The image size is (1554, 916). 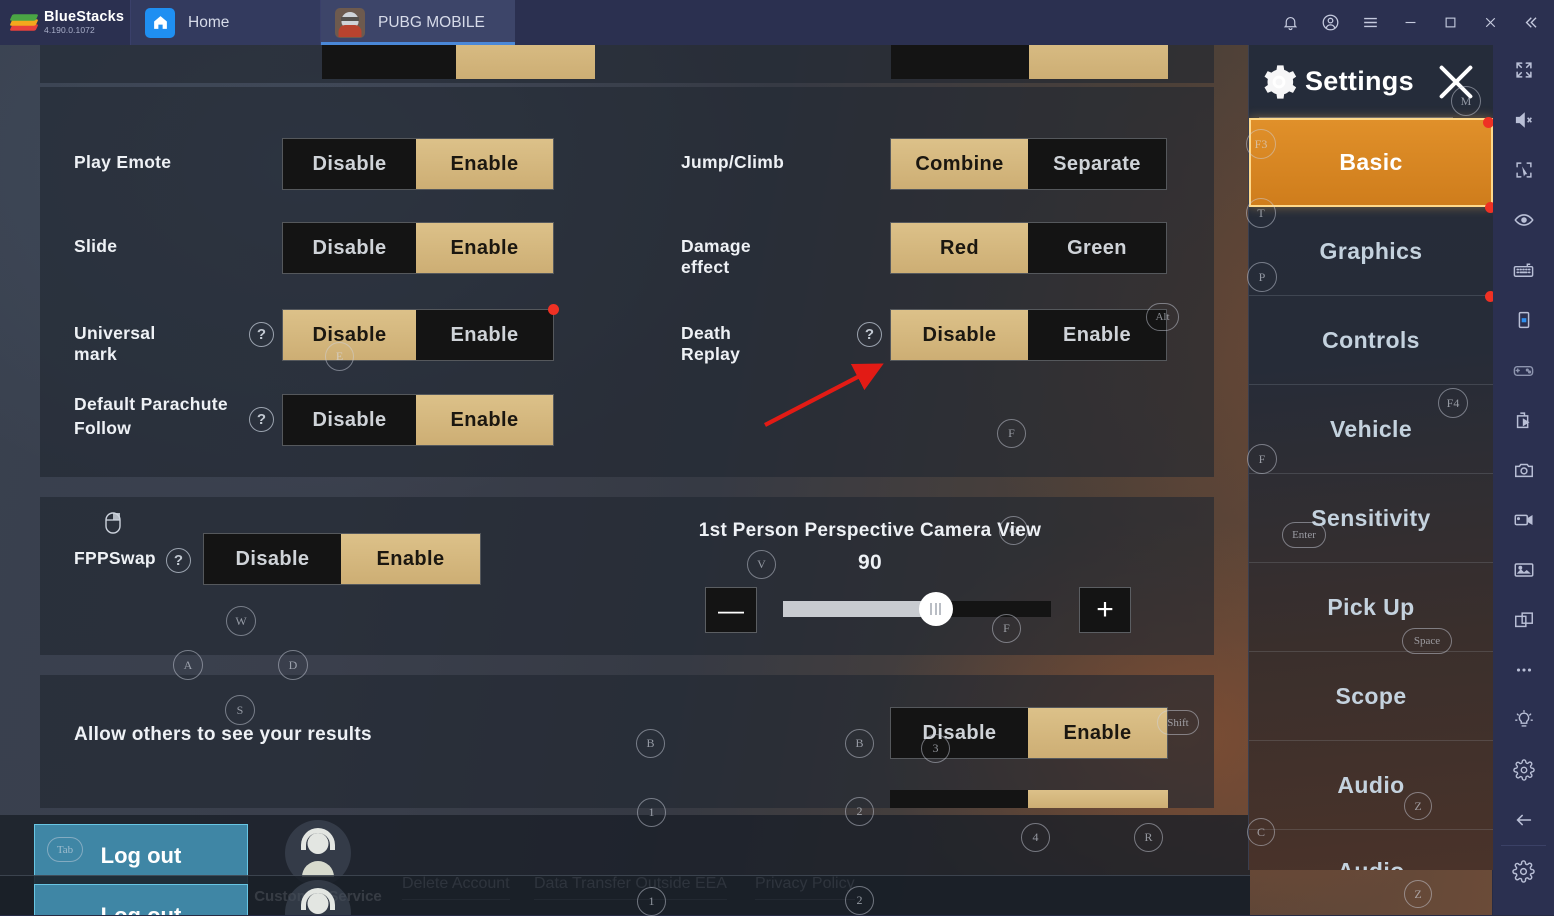 I want to click on tab-pubg-mobile: PUBG MOBILE, so click(x=417, y=22).